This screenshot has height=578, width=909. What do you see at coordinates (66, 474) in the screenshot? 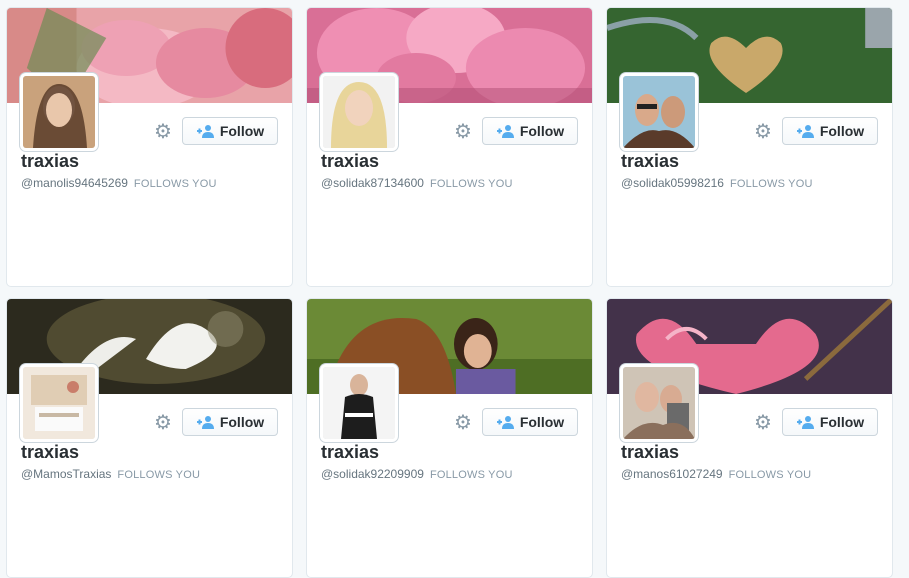
I see `username: @MamosTraxias` at bounding box center [66, 474].